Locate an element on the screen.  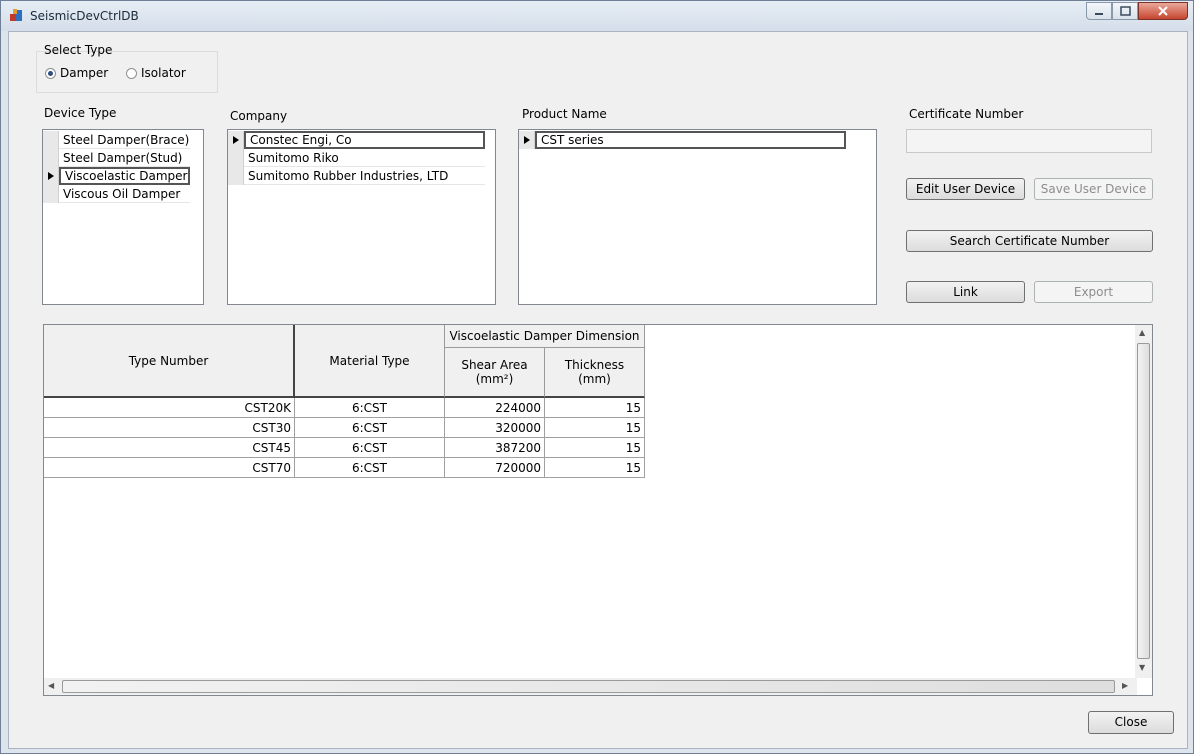
isolator-radio: Isolator is located at coordinates (156, 73).